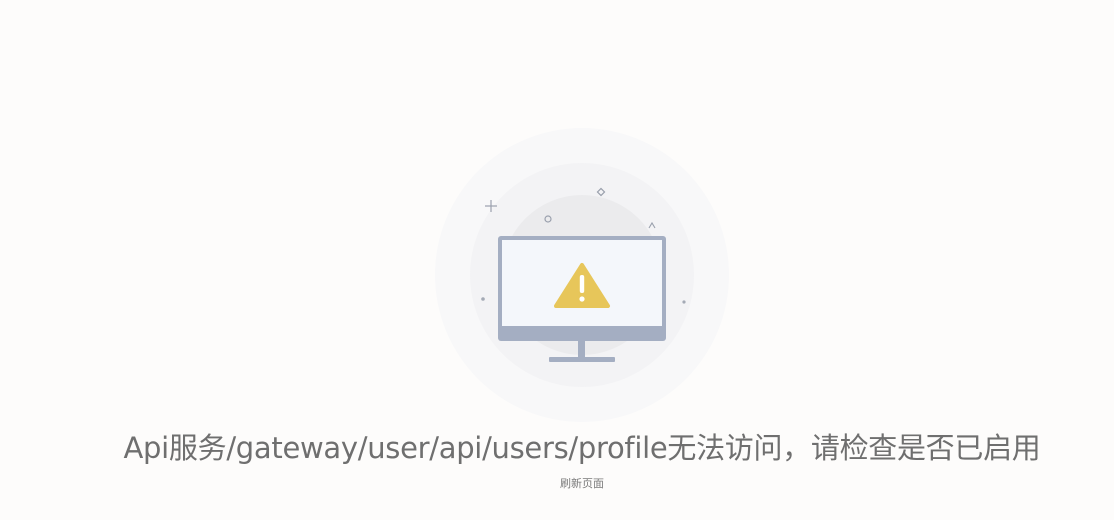 This screenshot has height=520, width=1114. I want to click on sparkle-dot-right-icon, so click(684, 302).